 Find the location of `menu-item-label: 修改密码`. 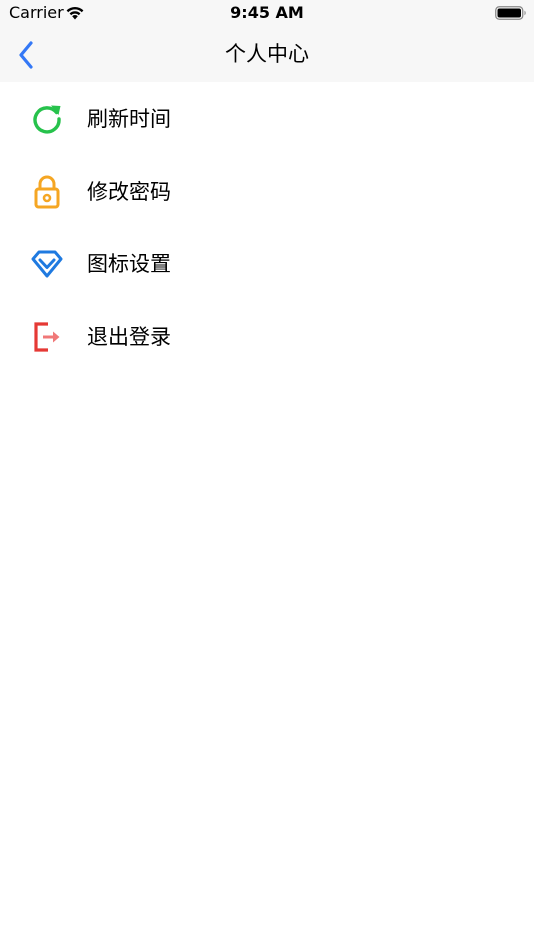

menu-item-label: 修改密码 is located at coordinates (129, 191).